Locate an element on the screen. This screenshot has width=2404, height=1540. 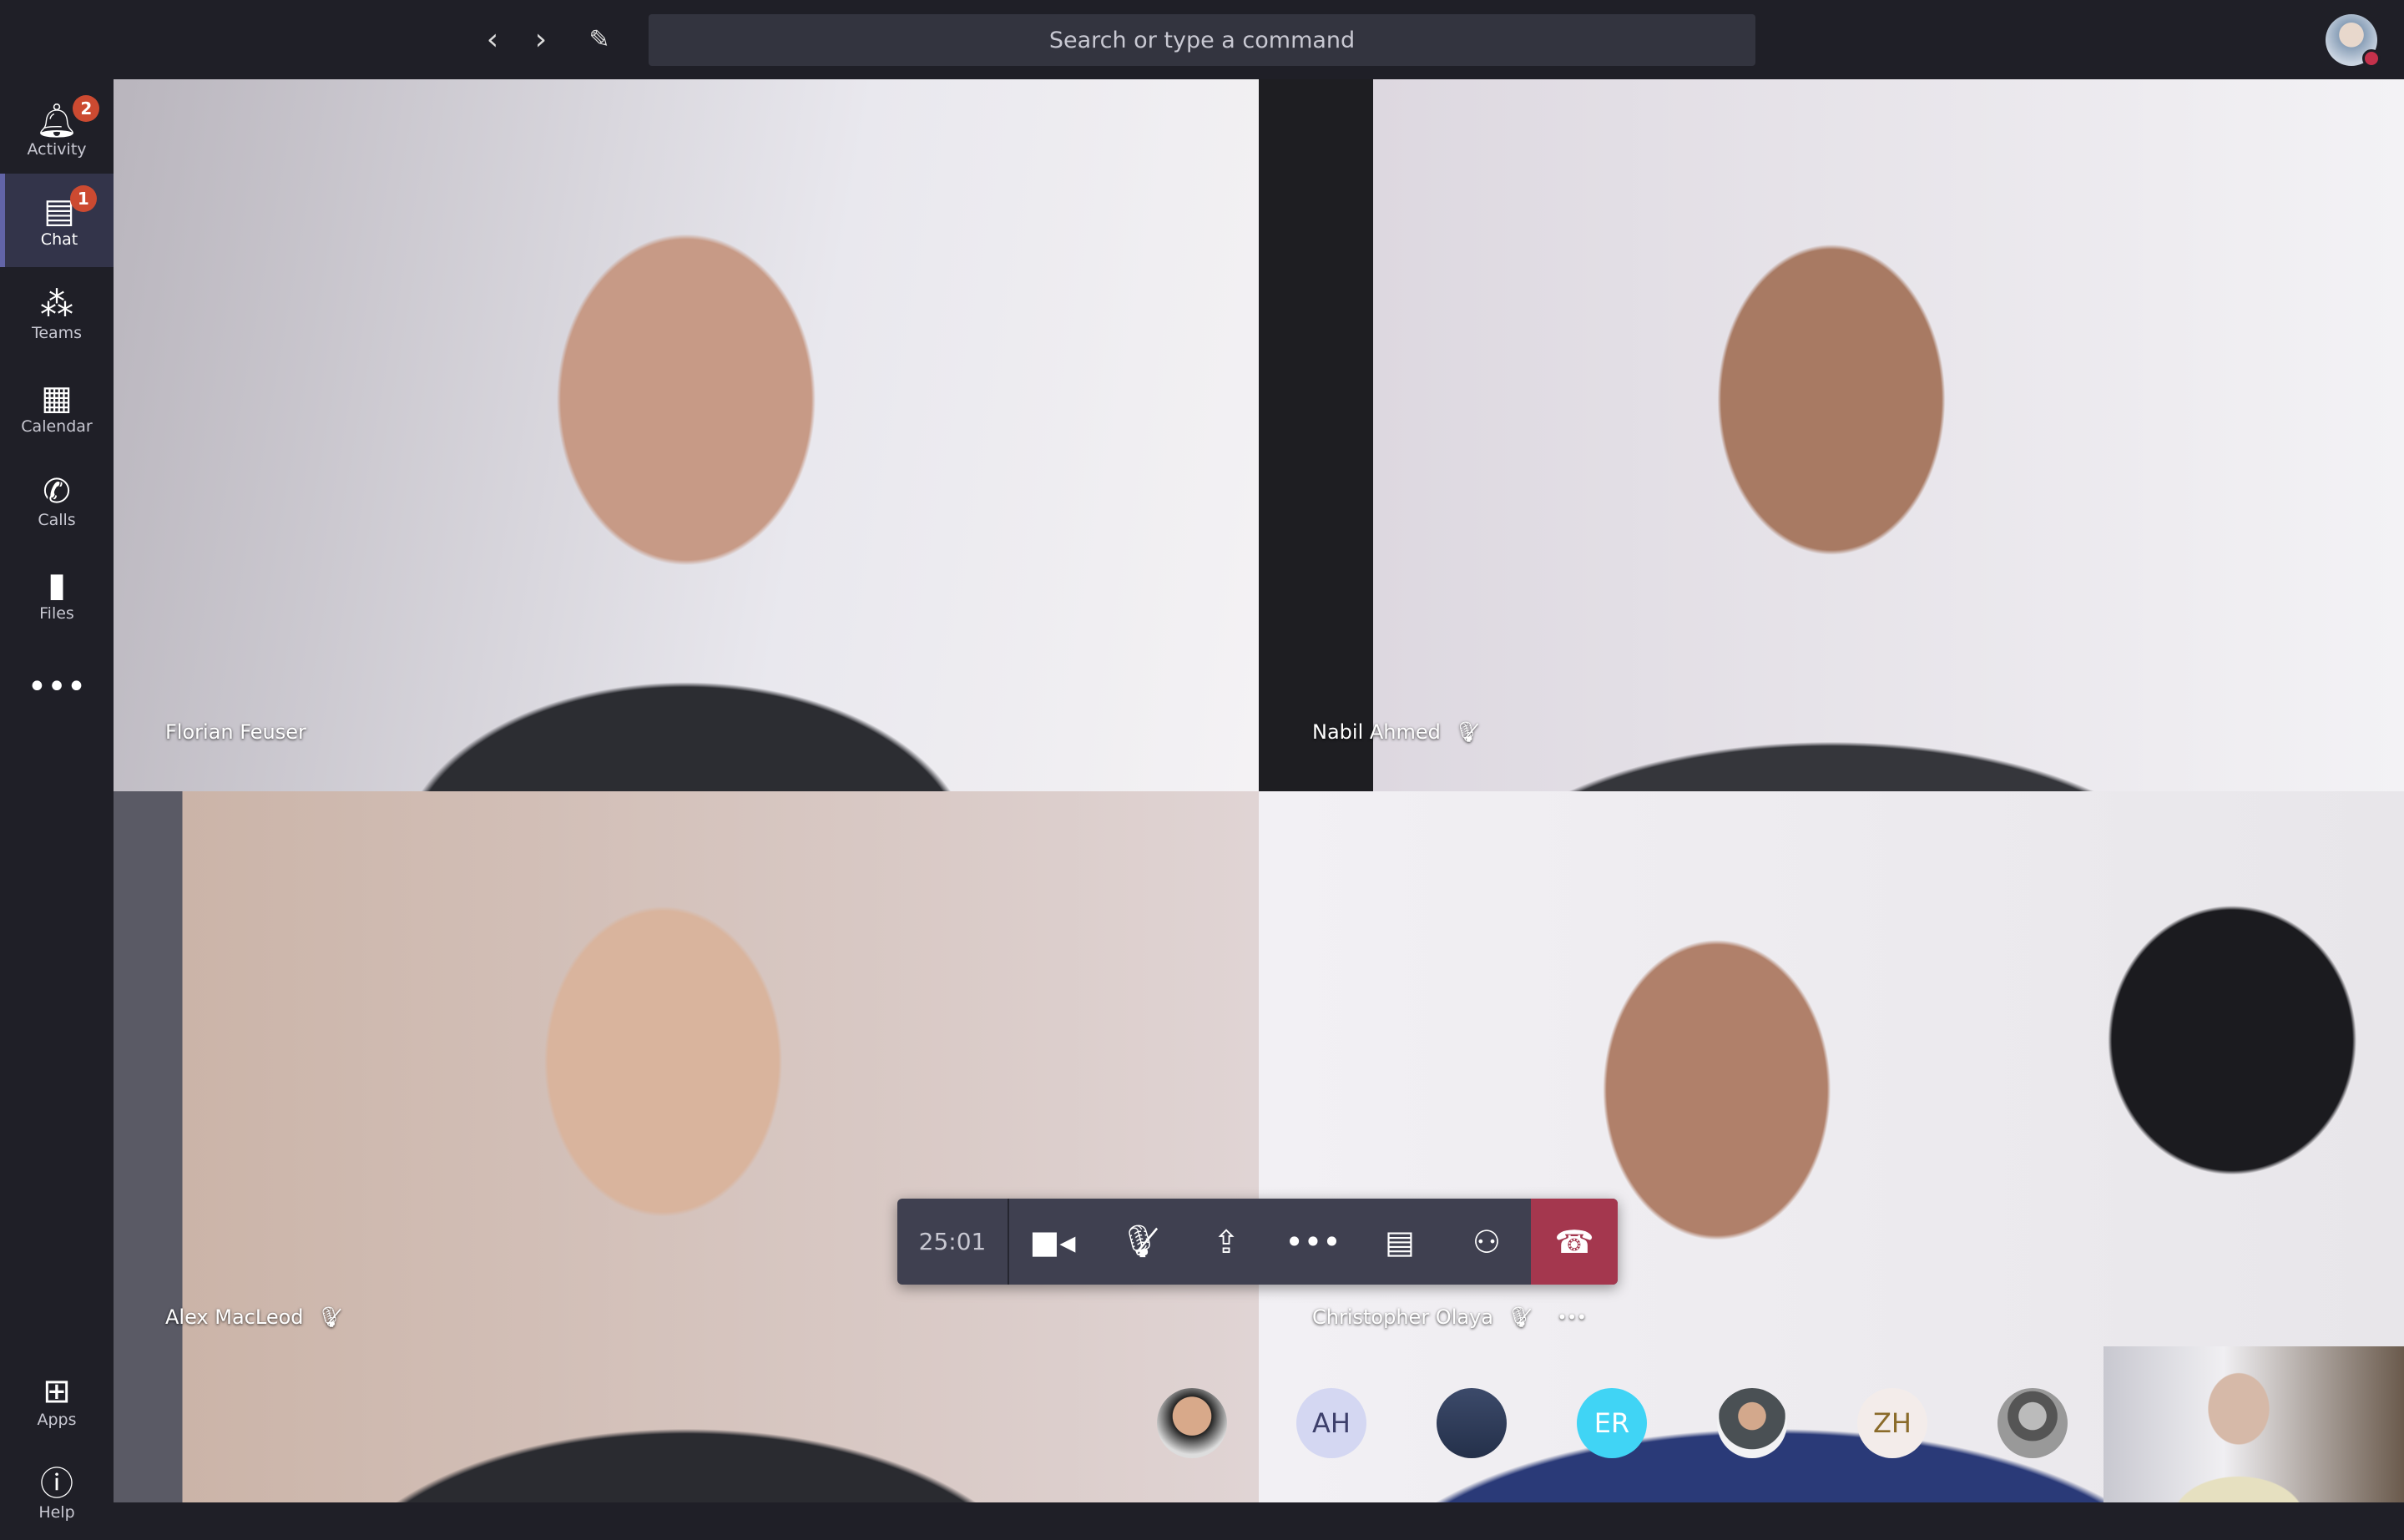
participant-label: Florian Feuser is located at coordinates (235, 732).